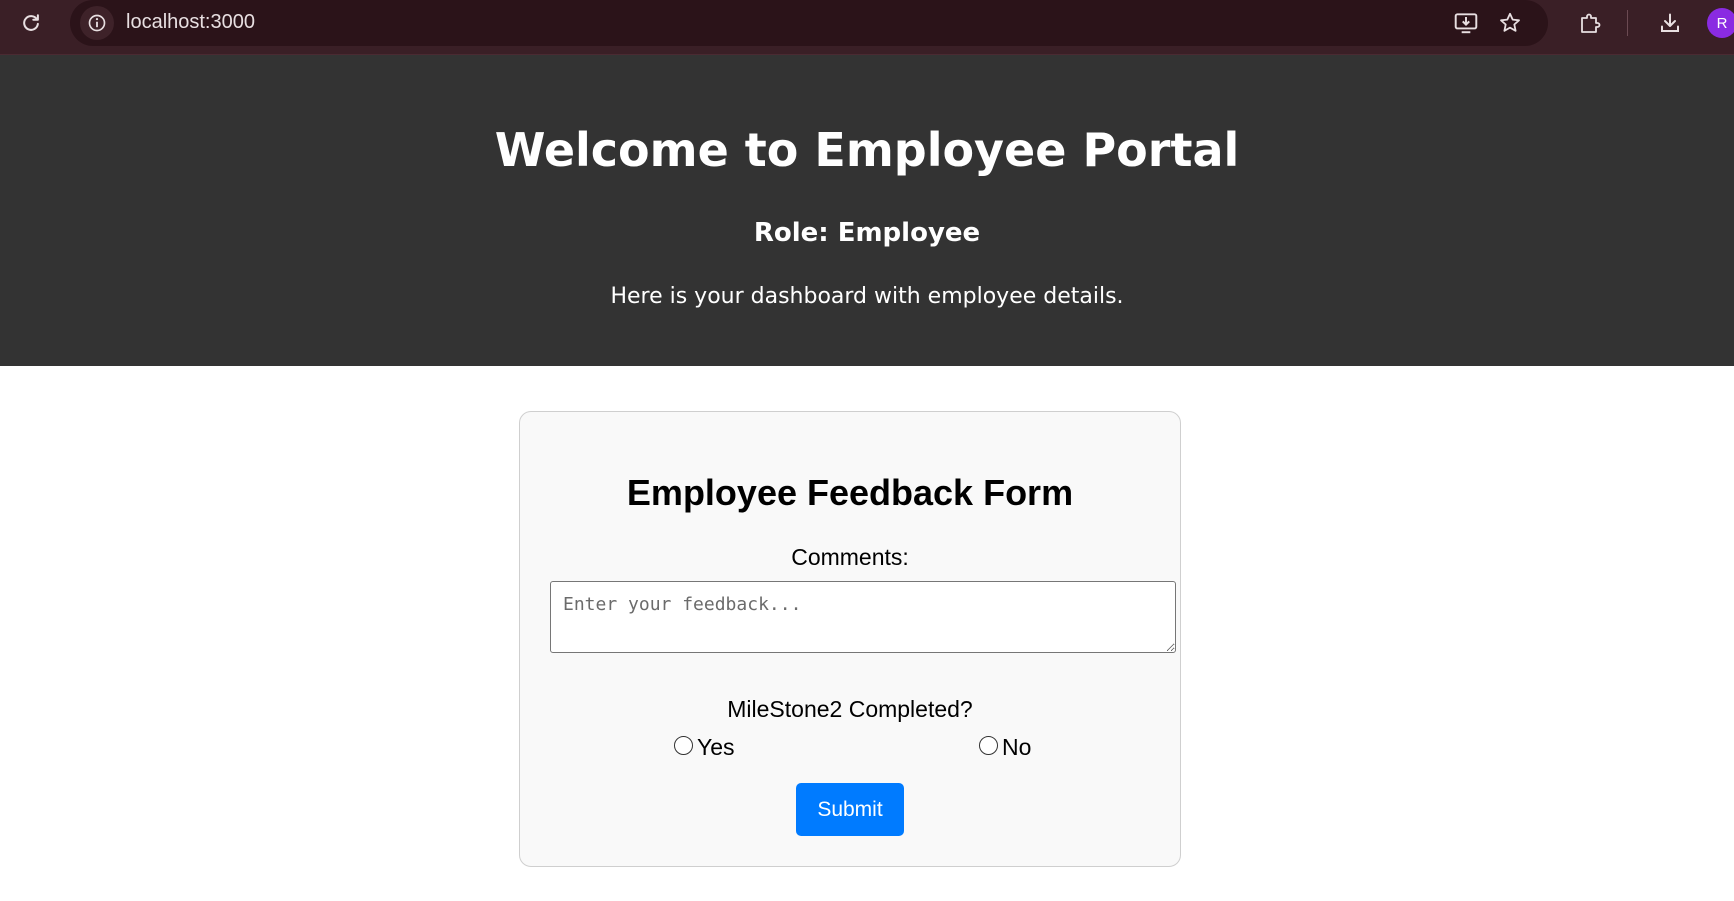 Image resolution: width=1734 pixels, height=901 pixels. I want to click on install-app-icon, so click(1466, 23).